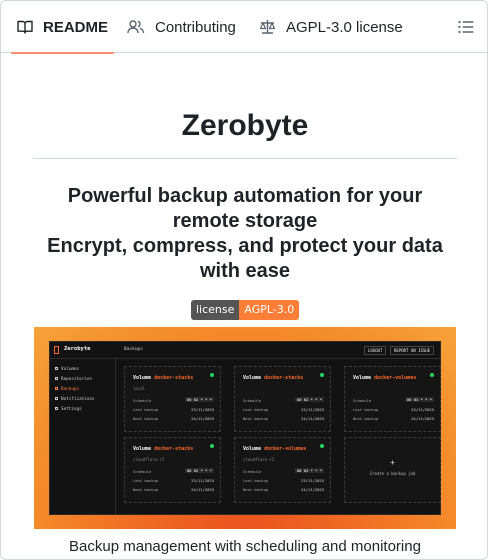 The height and width of the screenshot is (560, 488). Describe the element at coordinates (245, 350) in the screenshot. I see `app-top-bar: Zerobyte Backups LOGOUT REPORT AN ISSUE` at that location.